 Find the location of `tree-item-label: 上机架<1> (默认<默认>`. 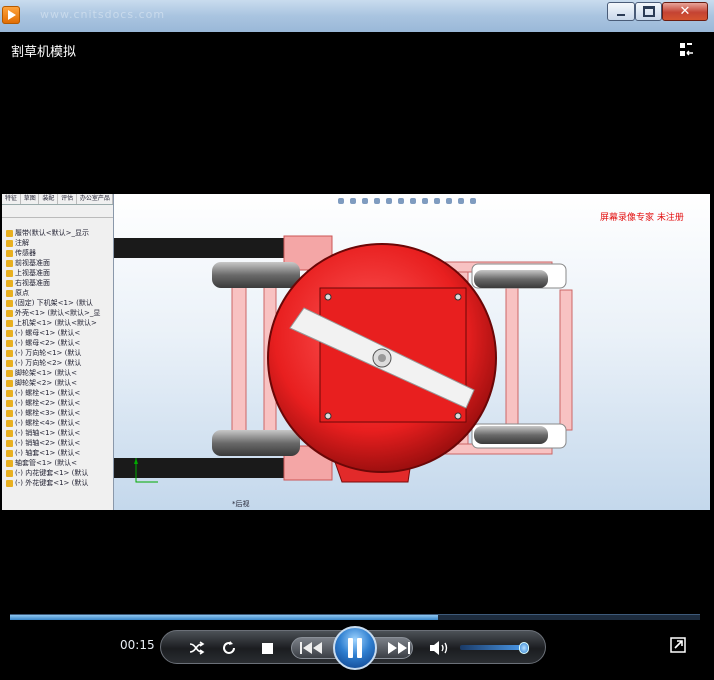

tree-item-label: 上机架<1> (默认<默认> is located at coordinates (56, 323).